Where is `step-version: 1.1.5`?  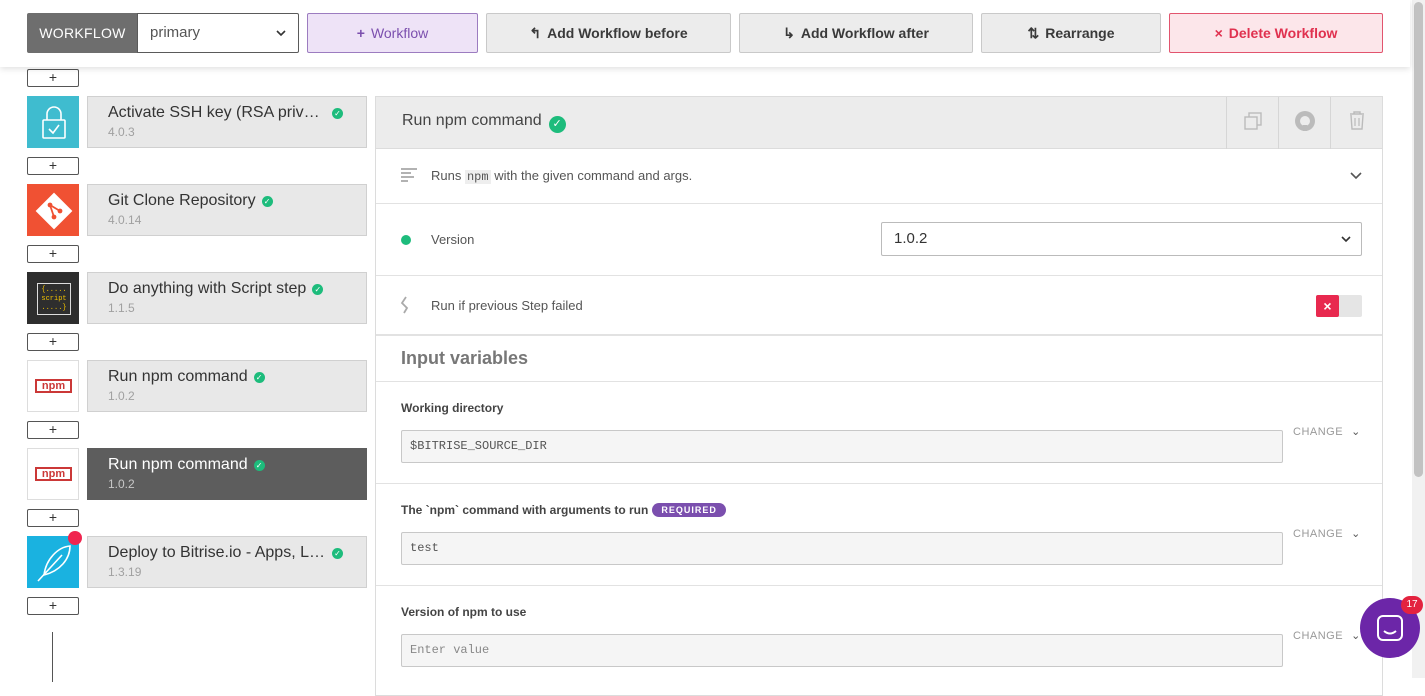 step-version: 1.1.5 is located at coordinates (121, 308).